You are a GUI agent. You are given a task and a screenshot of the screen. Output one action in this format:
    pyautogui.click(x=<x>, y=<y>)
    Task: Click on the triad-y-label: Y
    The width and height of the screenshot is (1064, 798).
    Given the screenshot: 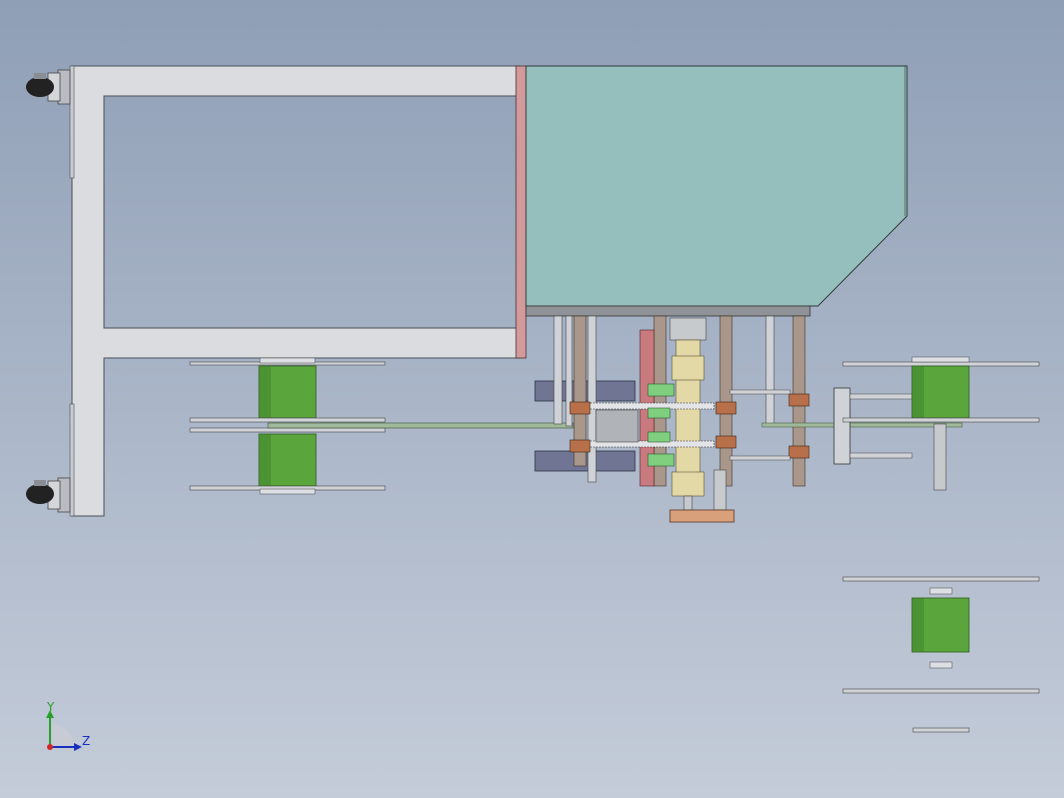 What is the action you would take?
    pyautogui.click(x=50, y=707)
    